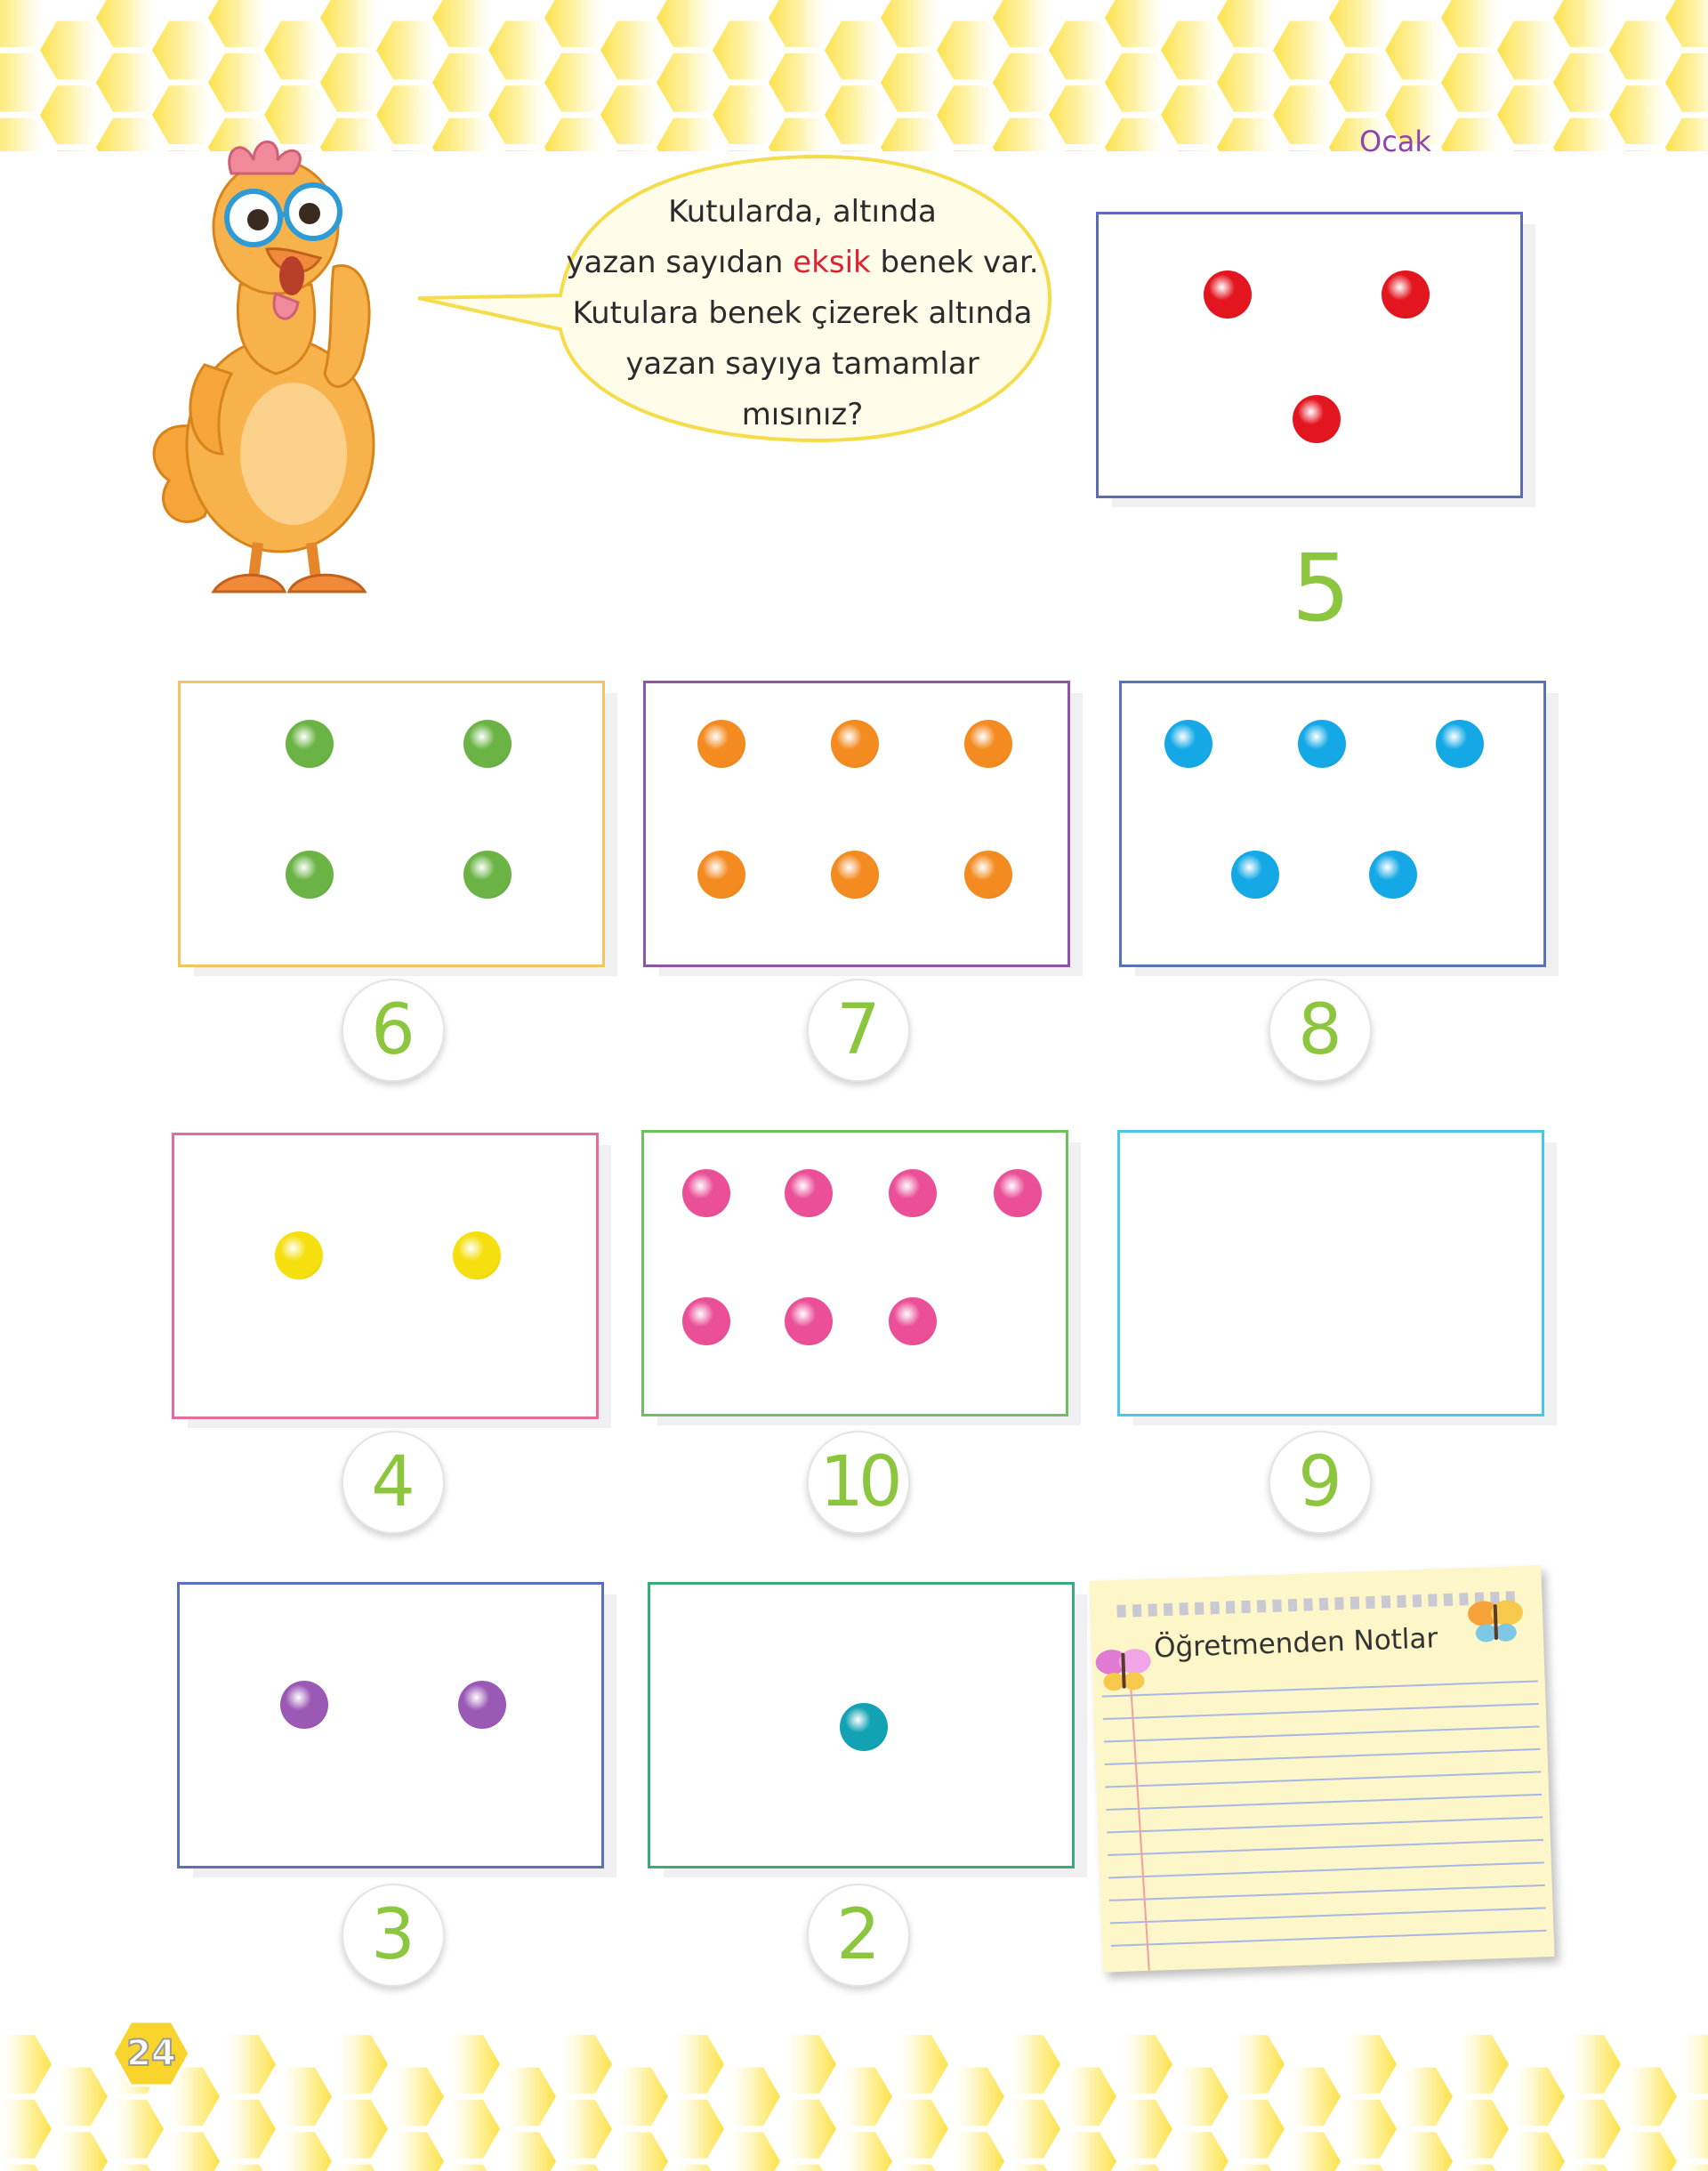  I want to click on honeycomb-bottom, so click(854, 2103).